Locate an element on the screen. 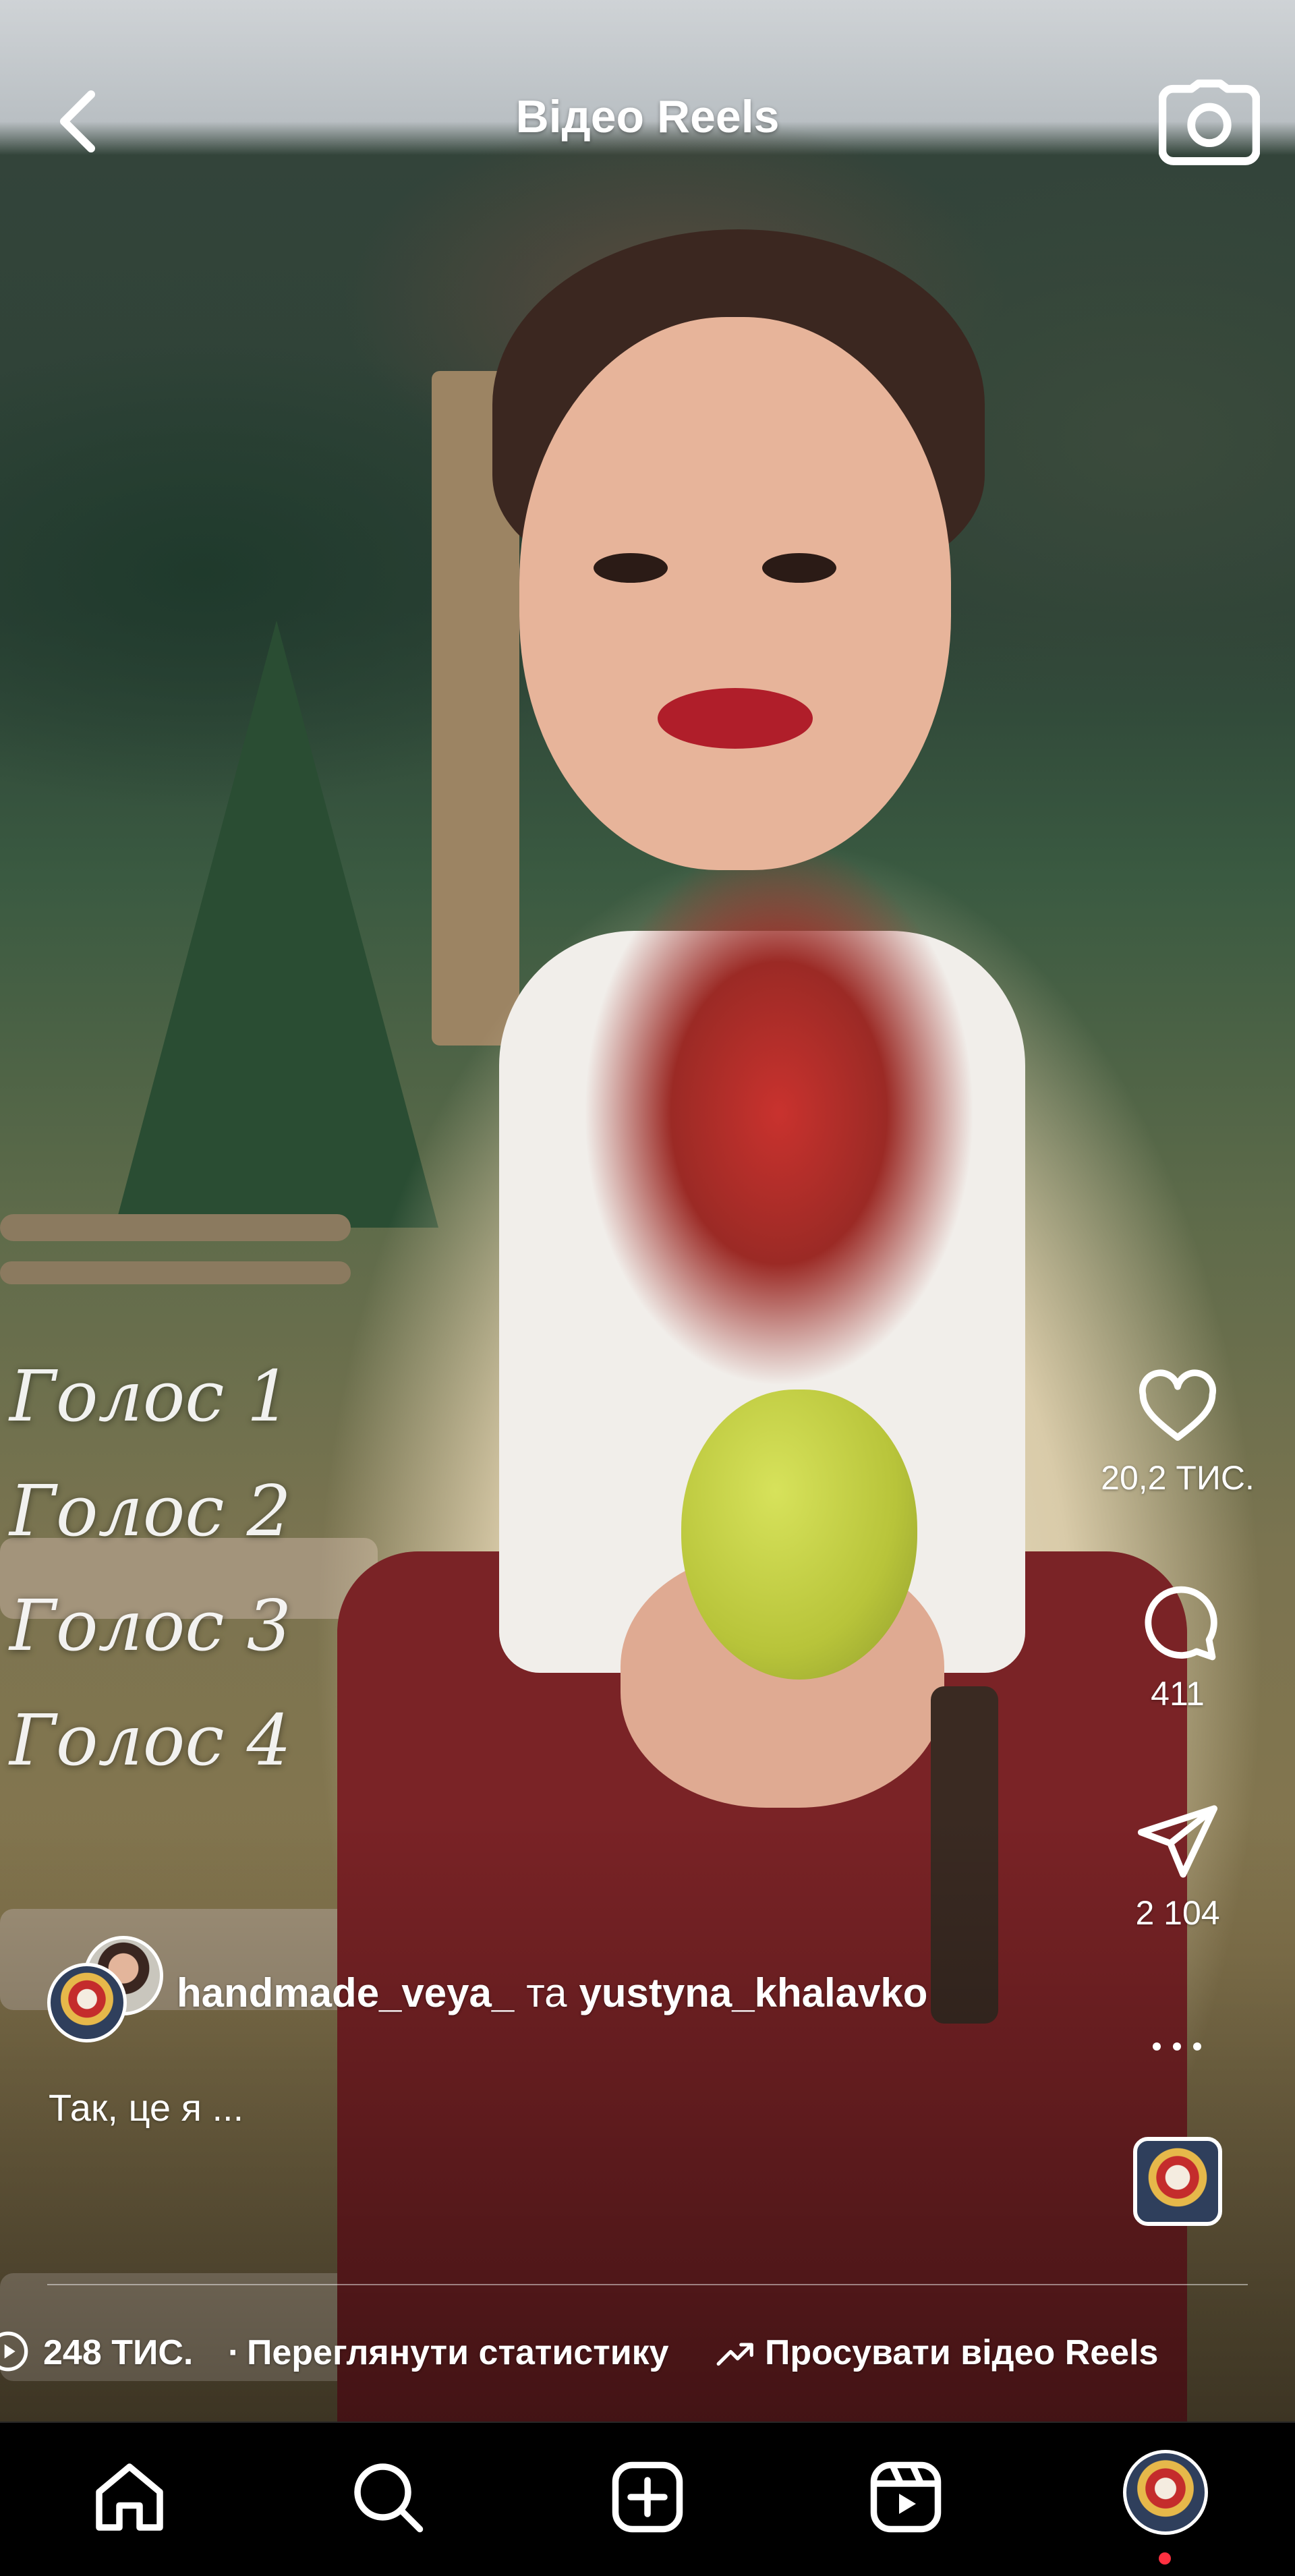 The height and width of the screenshot is (2576, 1295). home-icon is located at coordinates (129, 2497).